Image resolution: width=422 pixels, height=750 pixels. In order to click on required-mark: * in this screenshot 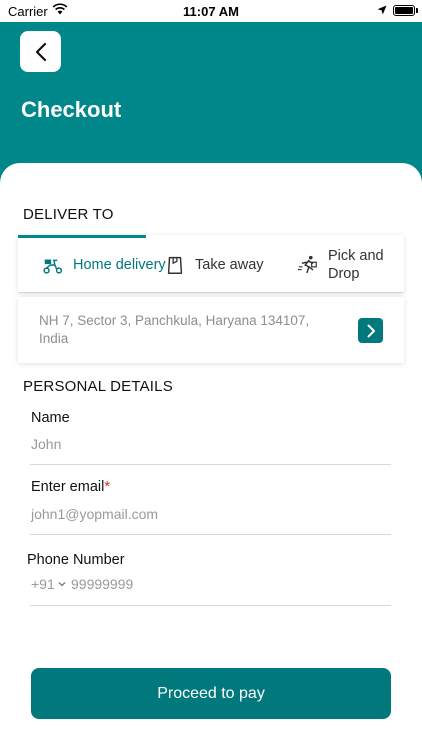, I will do `click(107, 487)`.